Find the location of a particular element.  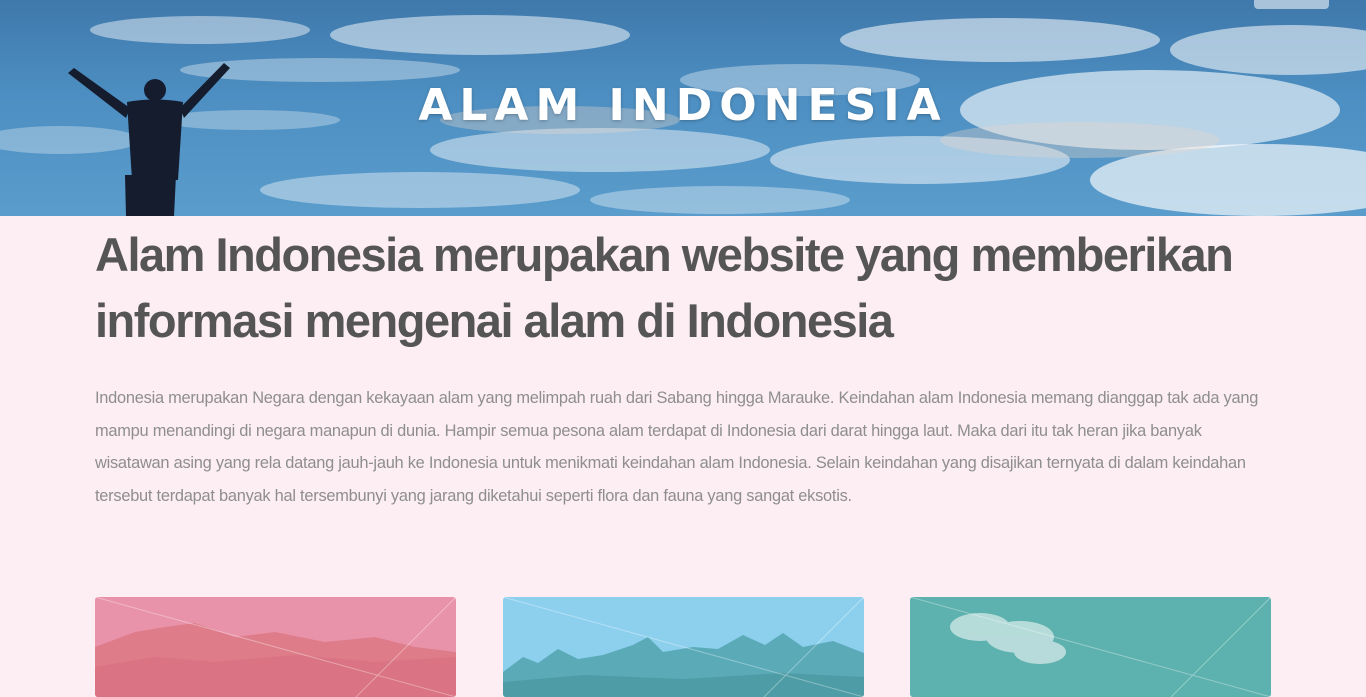

mountain-card is located at coordinates (275, 647).